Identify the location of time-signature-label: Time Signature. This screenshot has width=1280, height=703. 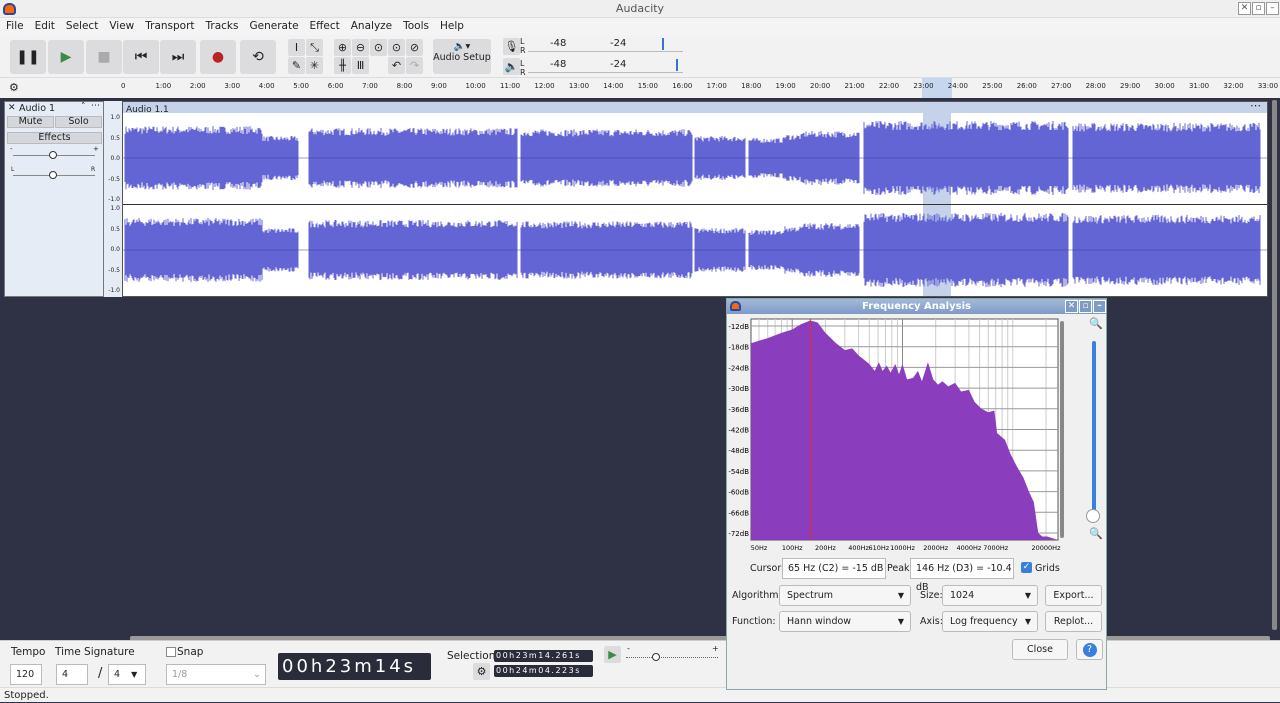
(95, 652).